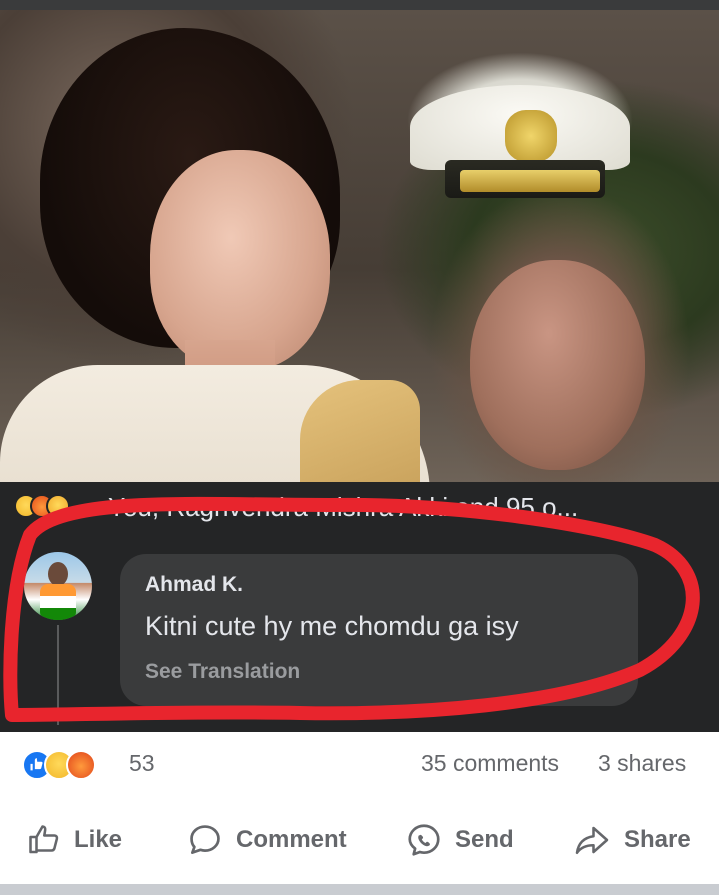 The image size is (719, 895). I want to click on reaction-count: 53, so click(142, 763).